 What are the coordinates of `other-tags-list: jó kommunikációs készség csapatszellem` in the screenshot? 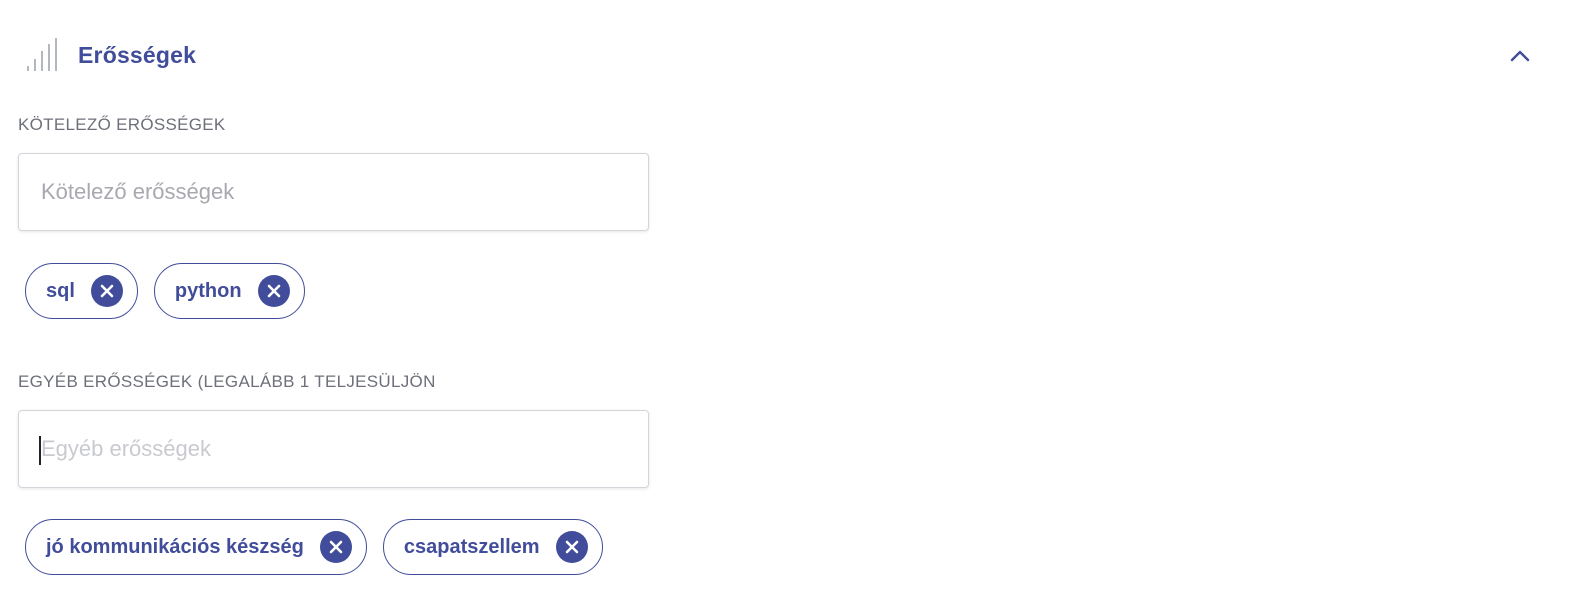 It's located at (314, 547).